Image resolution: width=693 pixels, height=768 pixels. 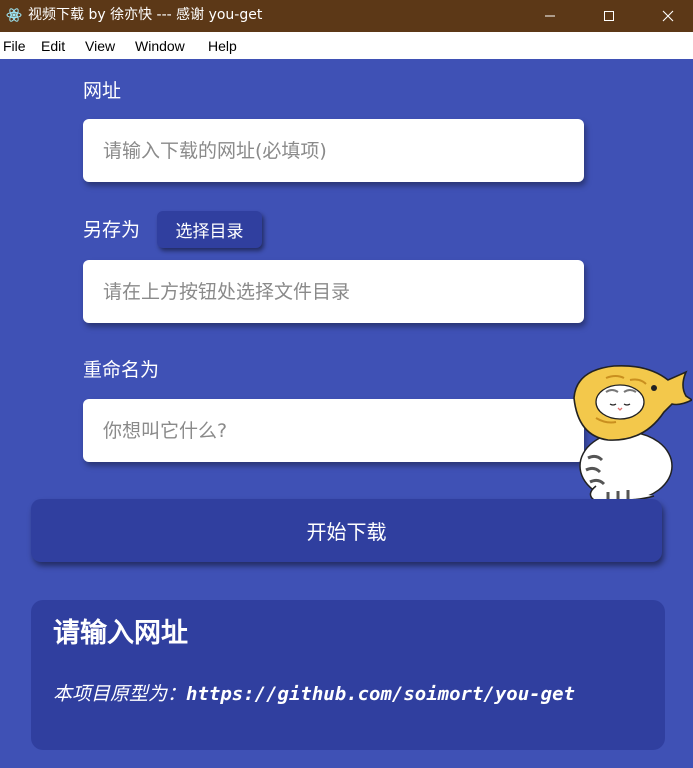 What do you see at coordinates (102, 91) in the screenshot?
I see `url-label: 网址` at bounding box center [102, 91].